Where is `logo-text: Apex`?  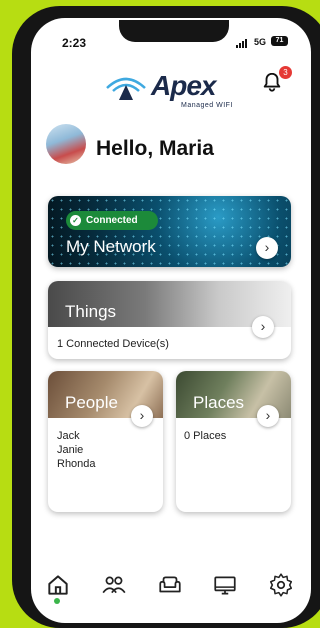
logo-text: Apex is located at coordinates (183, 85).